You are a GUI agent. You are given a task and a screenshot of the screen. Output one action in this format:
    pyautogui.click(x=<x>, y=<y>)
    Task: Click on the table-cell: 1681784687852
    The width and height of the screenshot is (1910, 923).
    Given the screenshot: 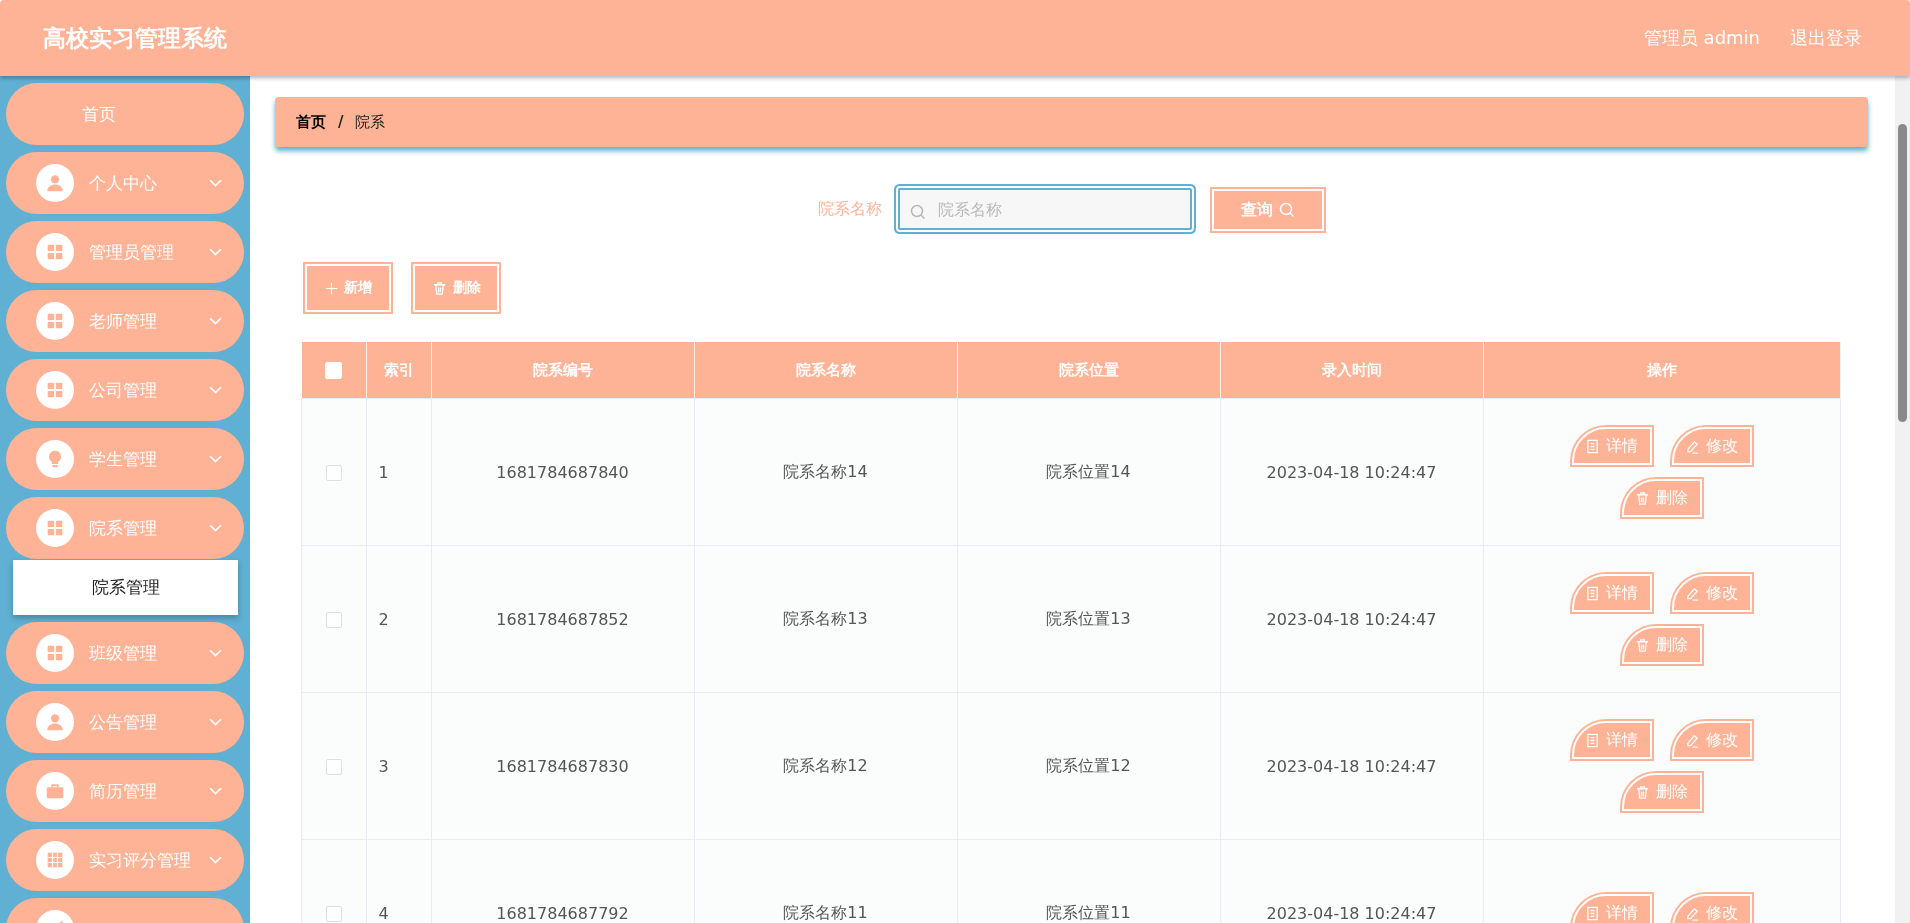 What is the action you would take?
    pyautogui.click(x=562, y=619)
    